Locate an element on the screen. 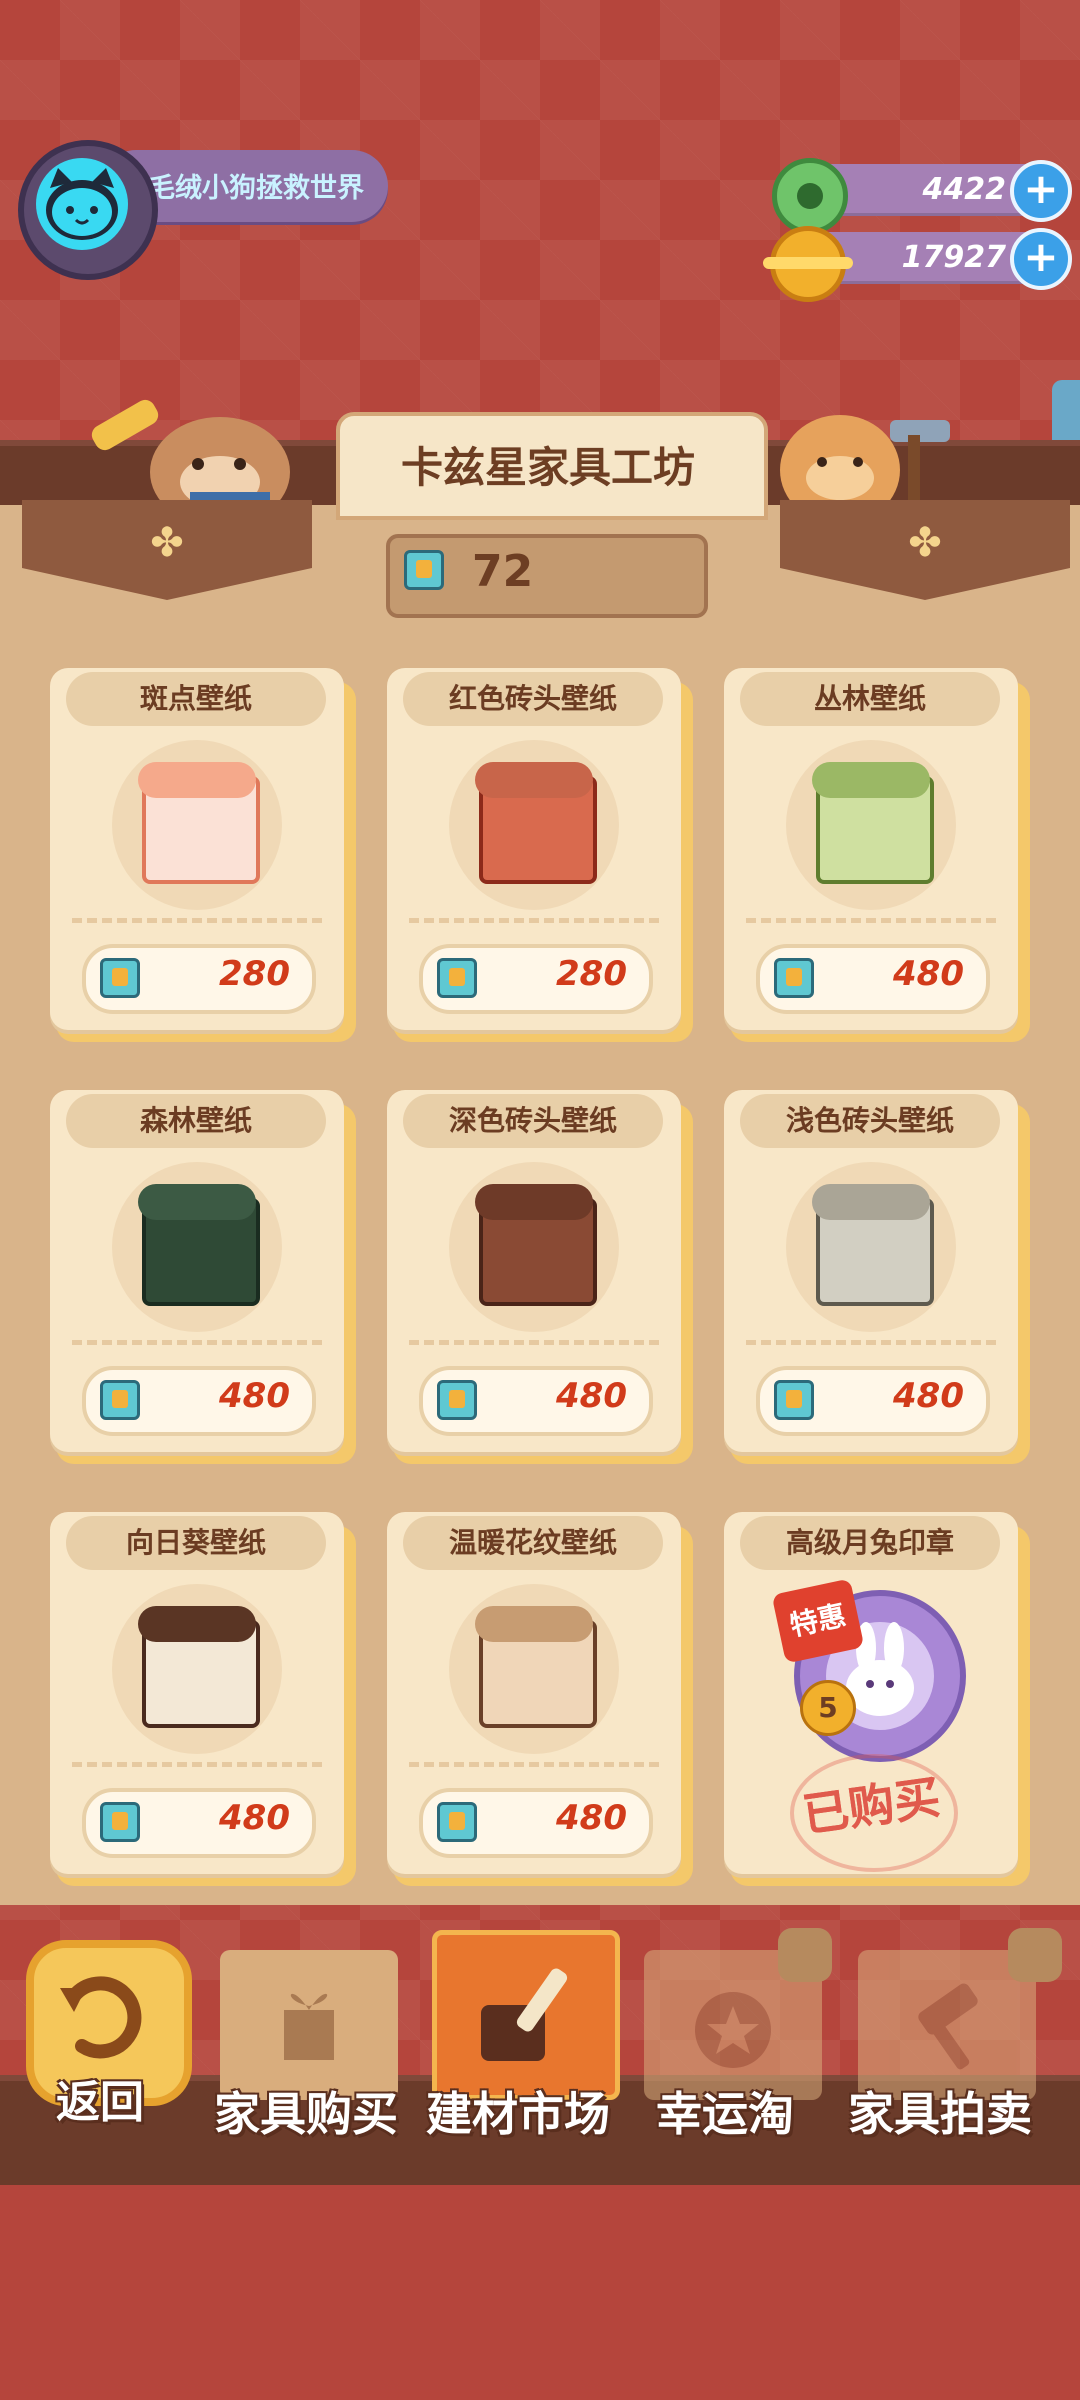  tab-materials-market-label: 建材市场 is located at coordinates (518, 2111).